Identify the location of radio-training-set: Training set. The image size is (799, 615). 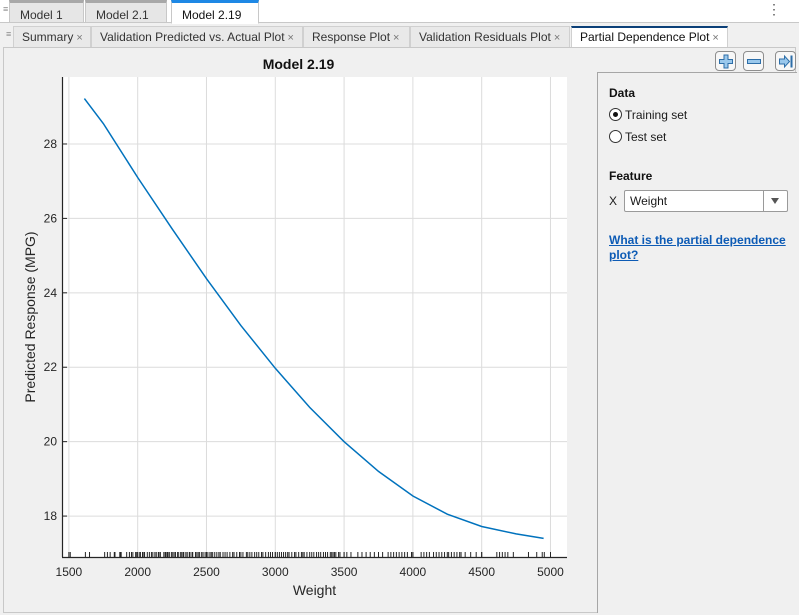
(648, 115).